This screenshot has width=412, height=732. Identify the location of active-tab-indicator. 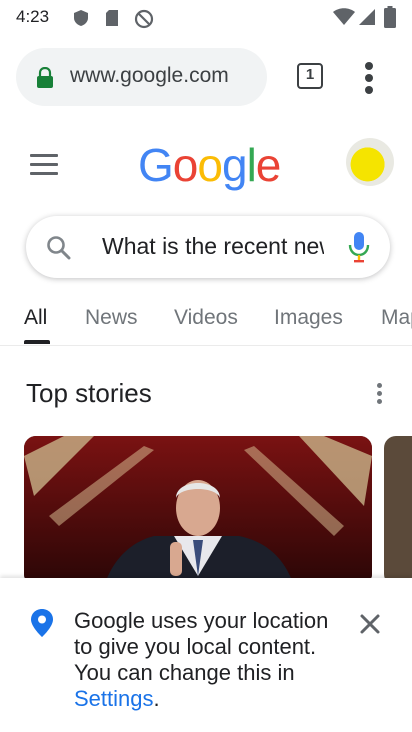
(37, 342).